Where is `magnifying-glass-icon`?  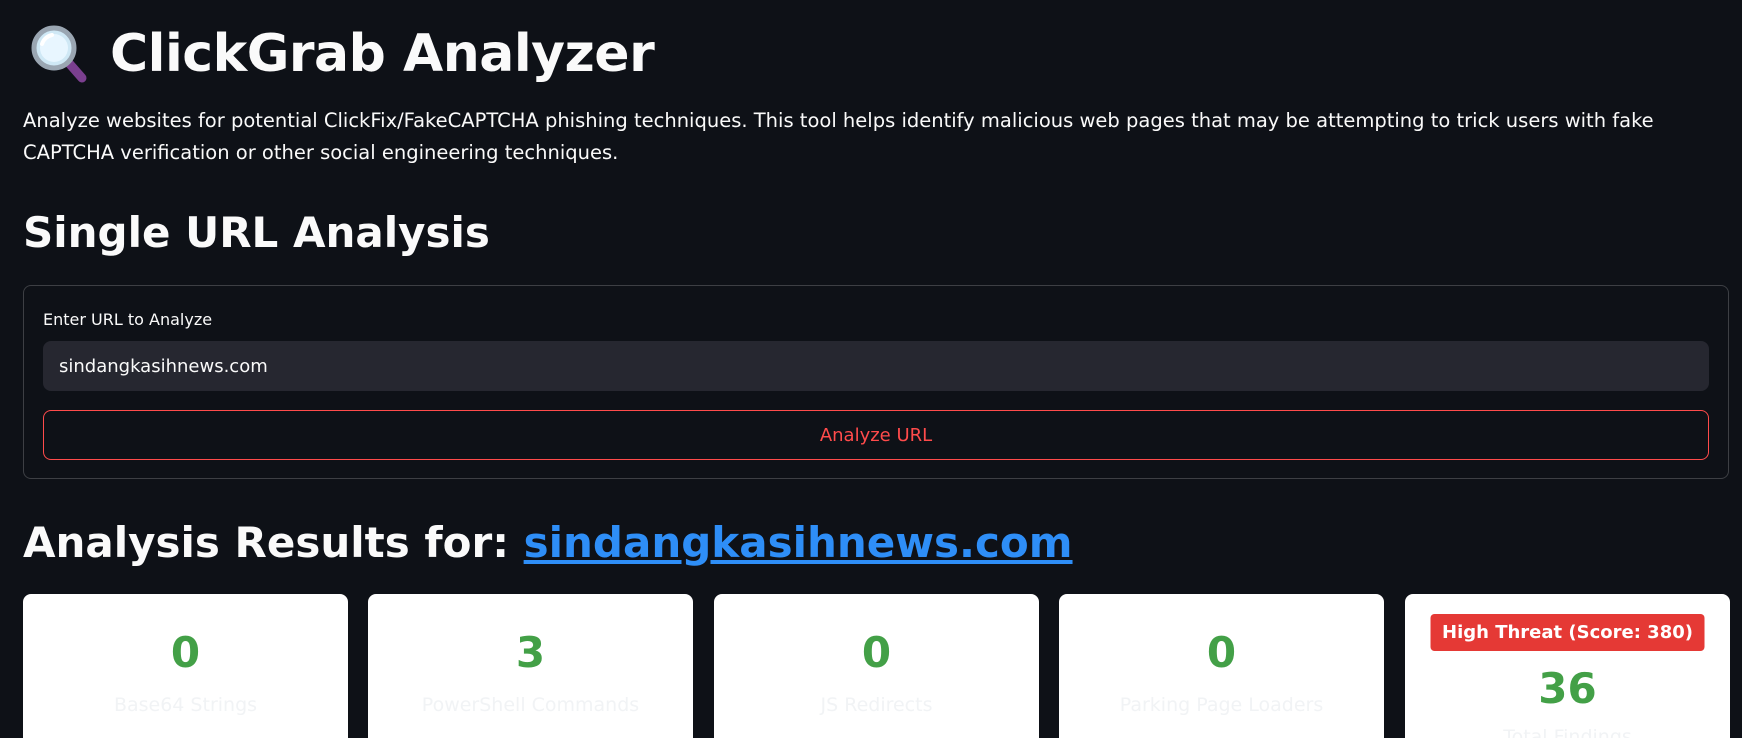
magnifying-glass-icon is located at coordinates (59, 54).